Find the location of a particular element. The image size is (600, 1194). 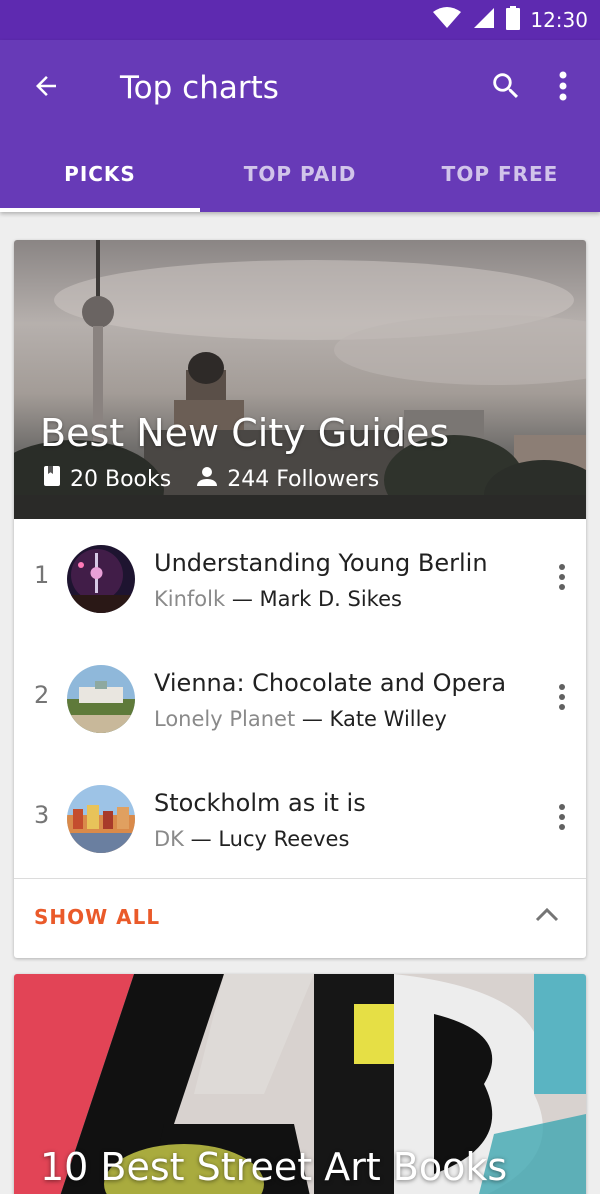

rank-number: 2 is located at coordinates (42, 695).